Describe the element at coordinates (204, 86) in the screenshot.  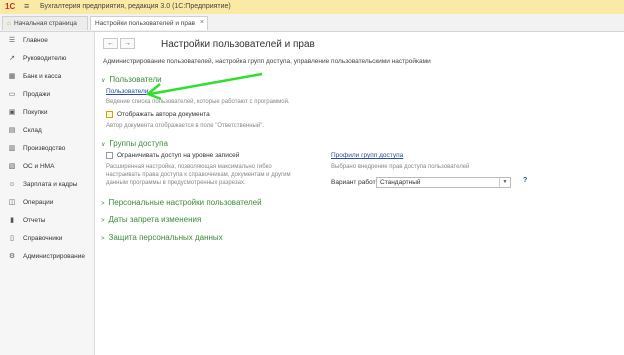
I see `annotation-arrow` at that location.